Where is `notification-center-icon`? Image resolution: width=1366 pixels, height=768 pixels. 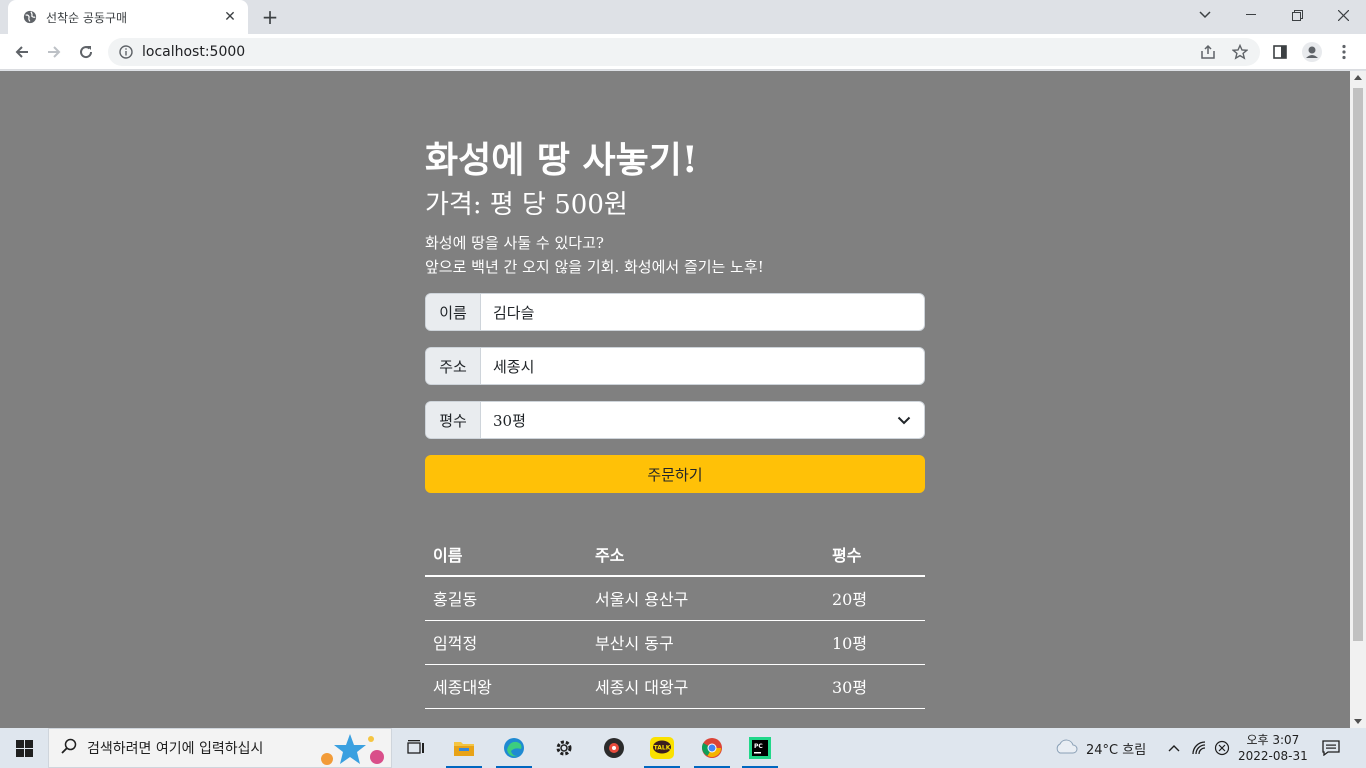 notification-center-icon is located at coordinates (1331, 748).